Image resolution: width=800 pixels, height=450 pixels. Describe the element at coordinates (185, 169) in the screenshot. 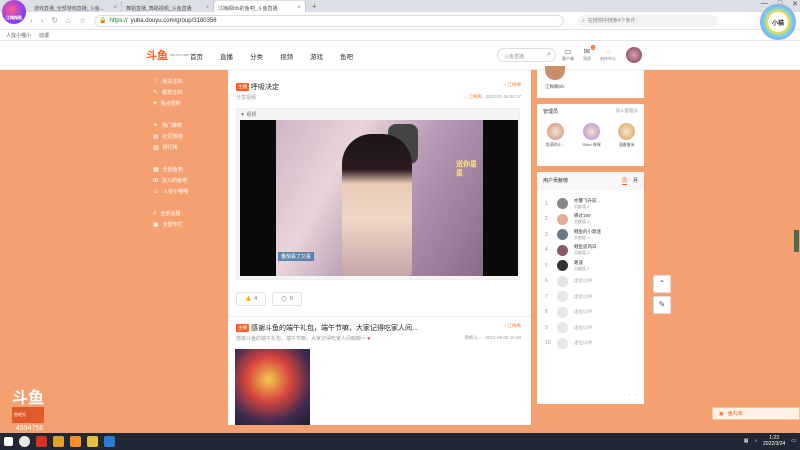

I see `sidebar-item-all-groups: ▦ 全部鱼吧` at that location.